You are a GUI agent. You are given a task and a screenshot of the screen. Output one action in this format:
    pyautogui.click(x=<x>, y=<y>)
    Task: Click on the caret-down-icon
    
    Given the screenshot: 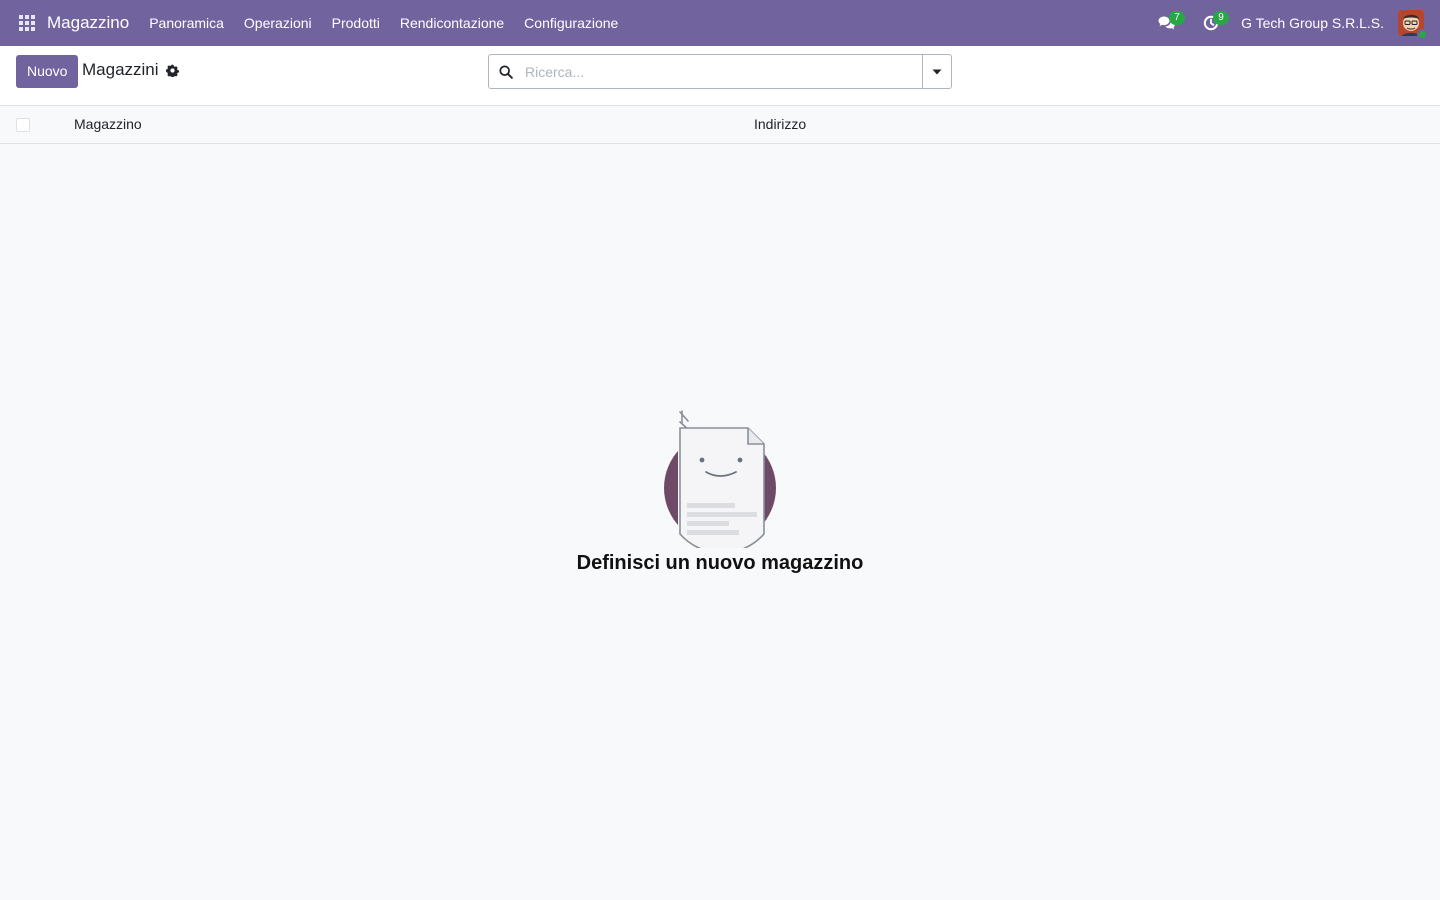 What is the action you would take?
    pyautogui.click(x=937, y=71)
    